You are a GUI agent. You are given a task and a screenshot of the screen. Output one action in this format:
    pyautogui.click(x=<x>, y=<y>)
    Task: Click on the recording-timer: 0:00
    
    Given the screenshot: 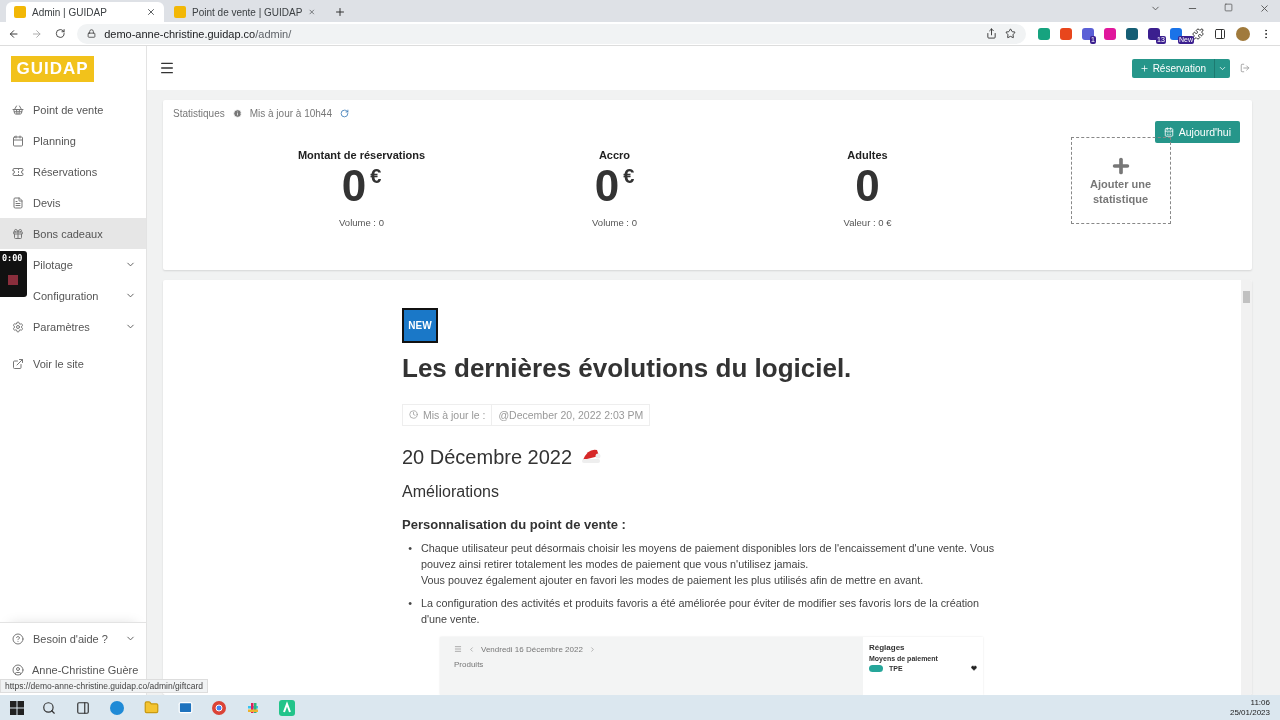 What is the action you would take?
    pyautogui.click(x=12, y=258)
    